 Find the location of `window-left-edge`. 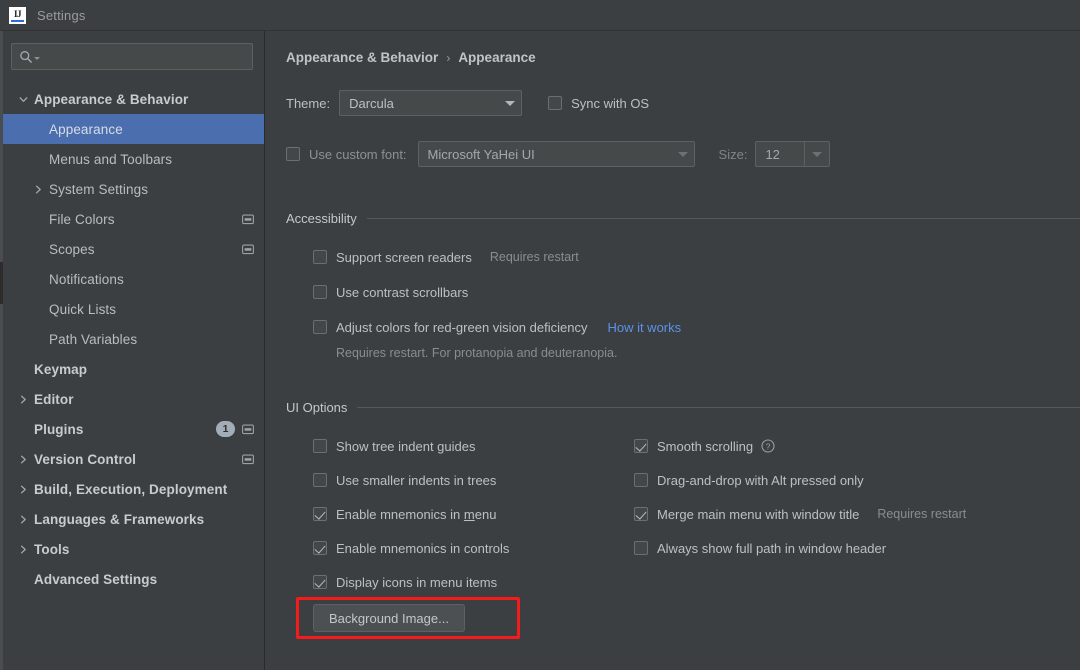

window-left-edge is located at coordinates (1, 350).